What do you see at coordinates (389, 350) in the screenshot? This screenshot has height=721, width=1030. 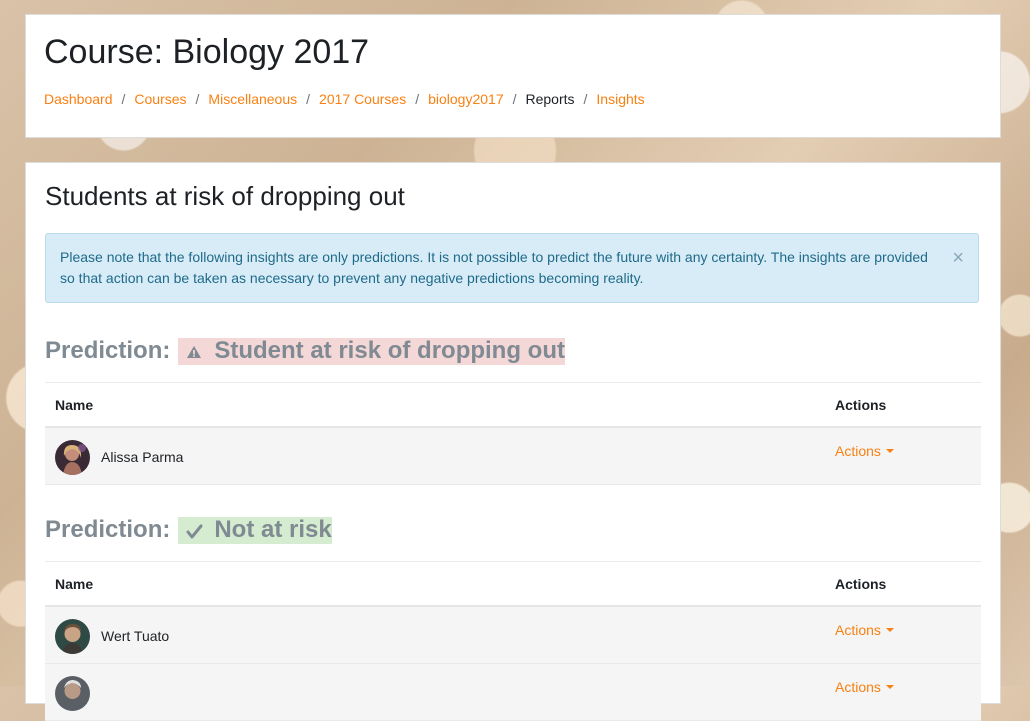 I see `prediction-label: Student at risk of dropping out` at bounding box center [389, 350].